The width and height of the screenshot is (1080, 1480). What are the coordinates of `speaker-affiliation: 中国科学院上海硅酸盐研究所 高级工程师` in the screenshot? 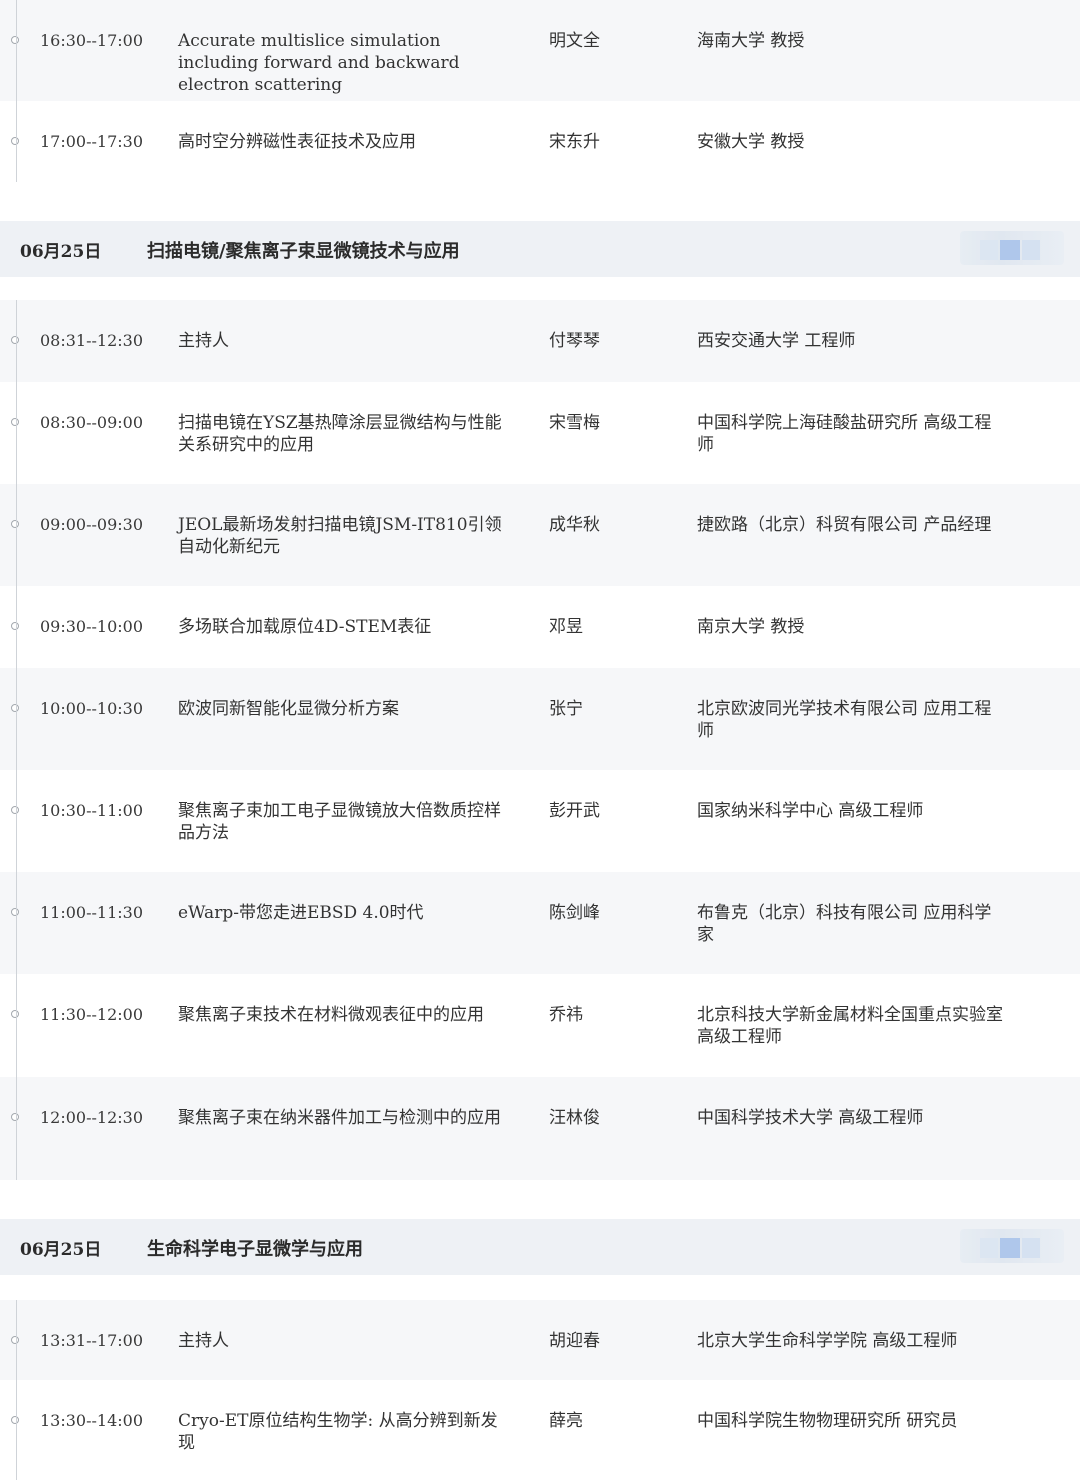 It's located at (844, 434).